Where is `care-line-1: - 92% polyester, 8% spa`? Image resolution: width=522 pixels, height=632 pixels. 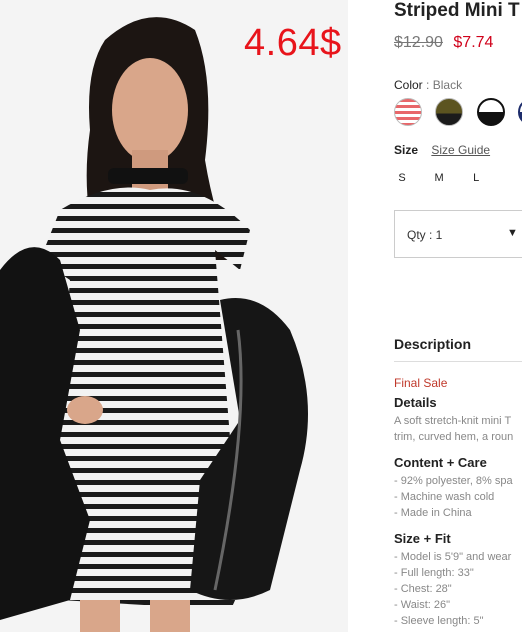
care-line-1: - 92% polyester, 8% spa is located at coordinates (453, 481).